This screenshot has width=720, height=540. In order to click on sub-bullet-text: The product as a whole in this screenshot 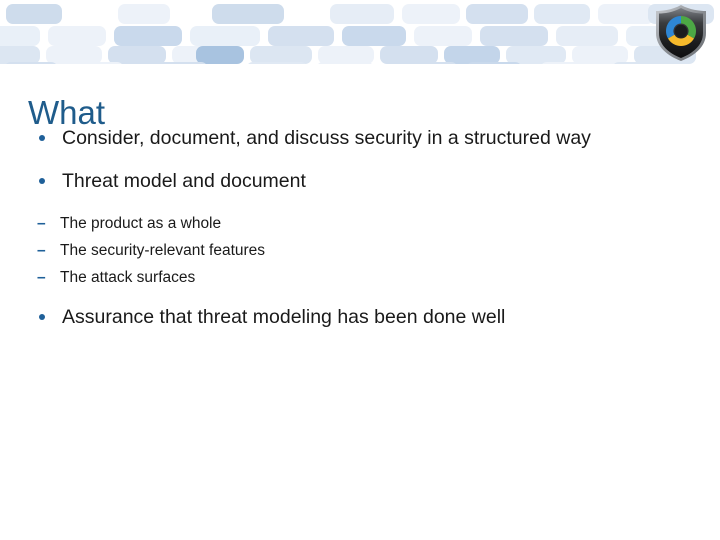, I will do `click(141, 223)`.